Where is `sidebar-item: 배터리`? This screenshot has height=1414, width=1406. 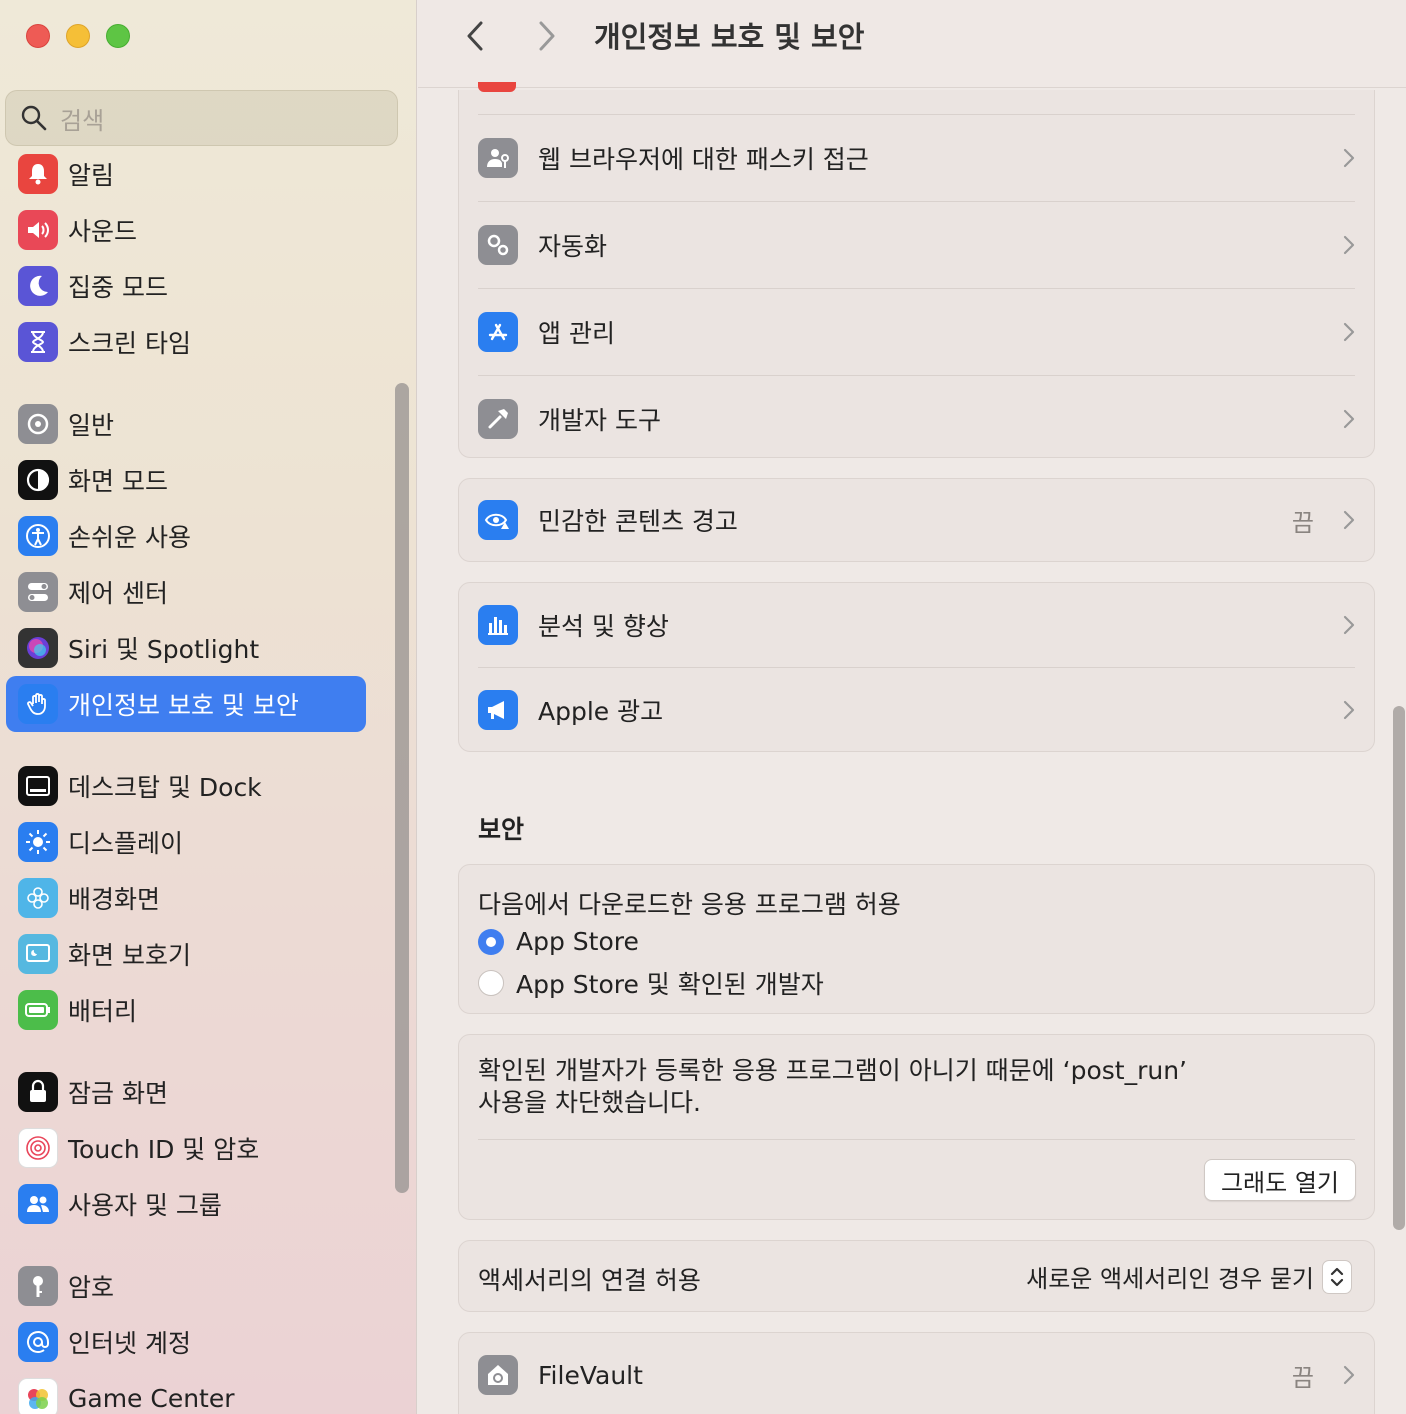 sidebar-item: 배터리 is located at coordinates (186, 1010).